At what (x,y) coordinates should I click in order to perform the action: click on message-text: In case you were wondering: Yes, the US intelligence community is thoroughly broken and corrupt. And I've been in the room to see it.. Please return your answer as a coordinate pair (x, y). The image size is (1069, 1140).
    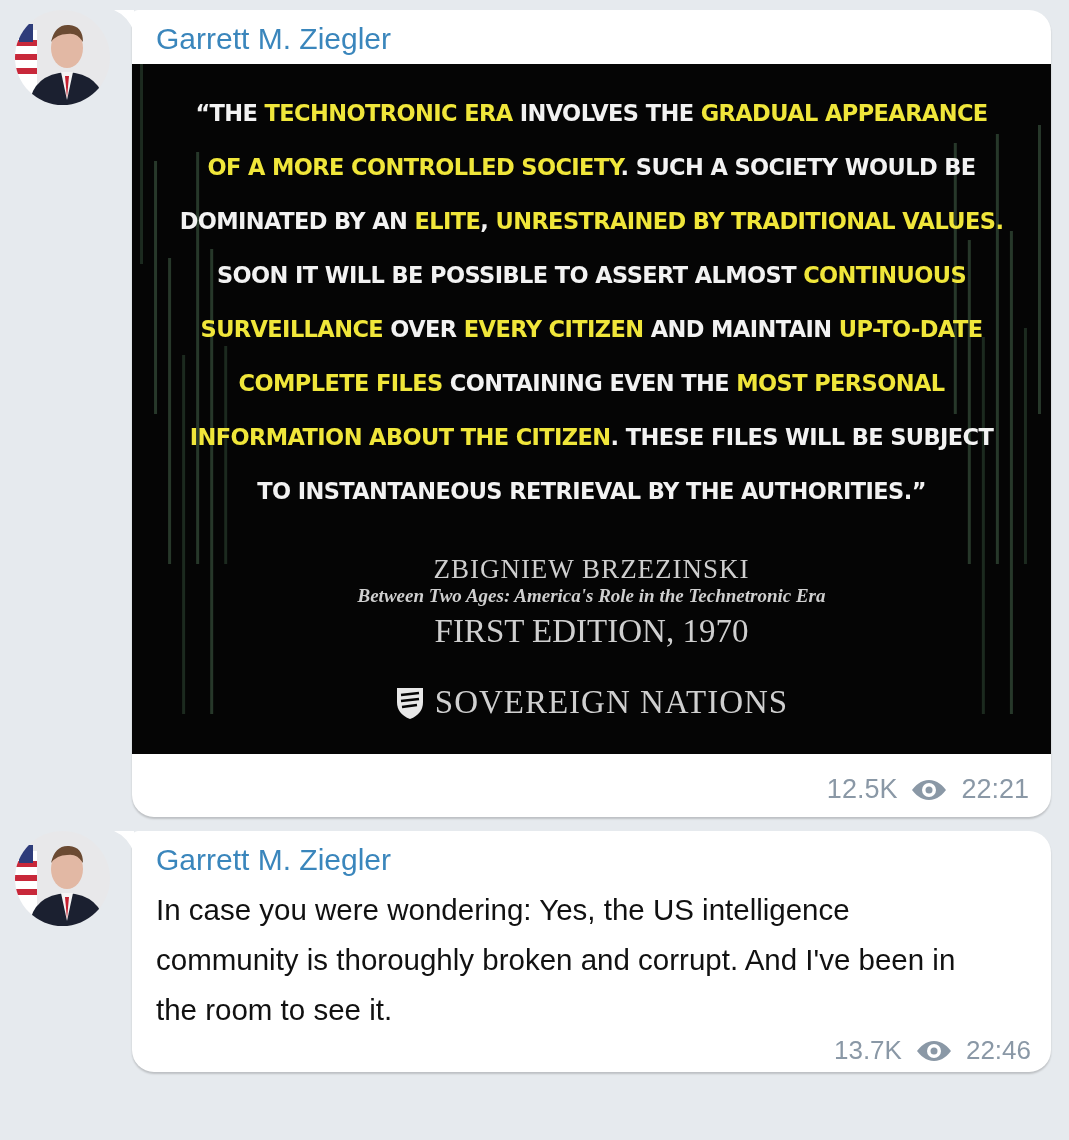
    Looking at the image, I should click on (556, 960).